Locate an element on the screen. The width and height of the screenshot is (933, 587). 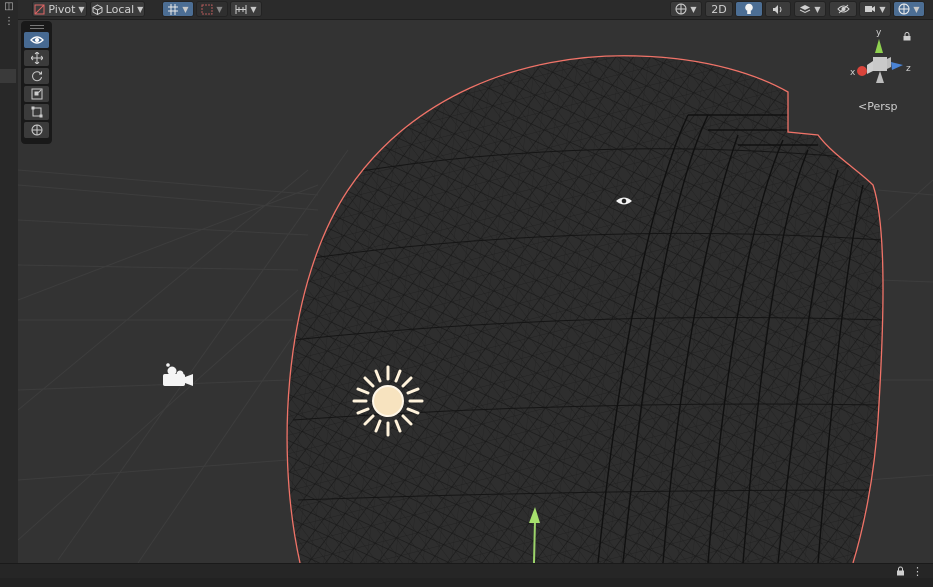
pivot-icon is located at coordinates (39, 9).